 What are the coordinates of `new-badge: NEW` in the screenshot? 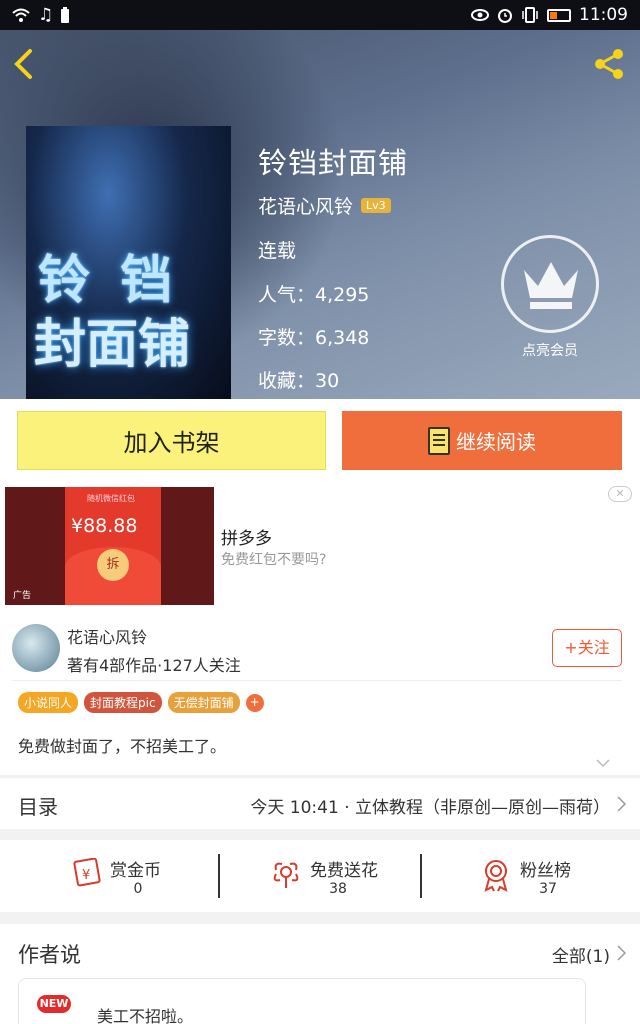 It's located at (54, 1004).